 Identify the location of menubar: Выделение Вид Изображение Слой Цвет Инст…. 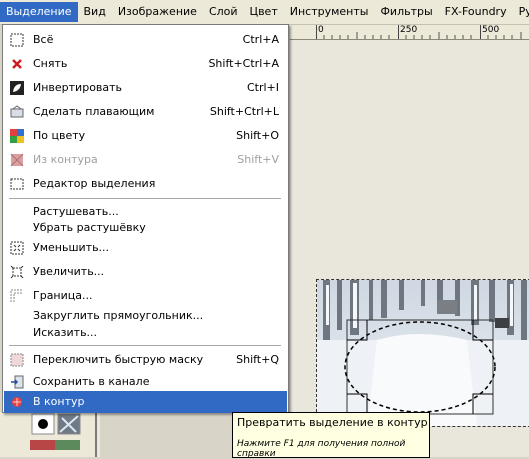
(264, 12).